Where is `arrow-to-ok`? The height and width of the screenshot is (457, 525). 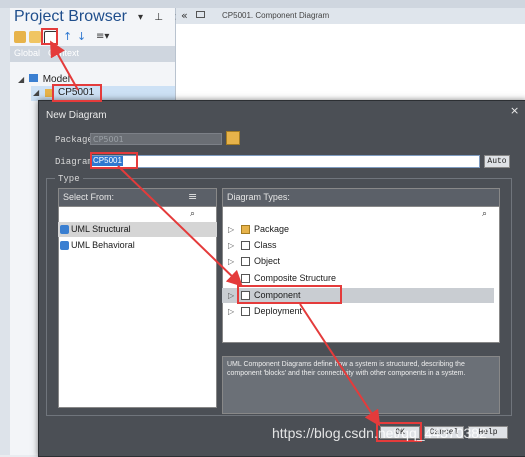
arrow-to-ok is located at coordinates (340, 365).